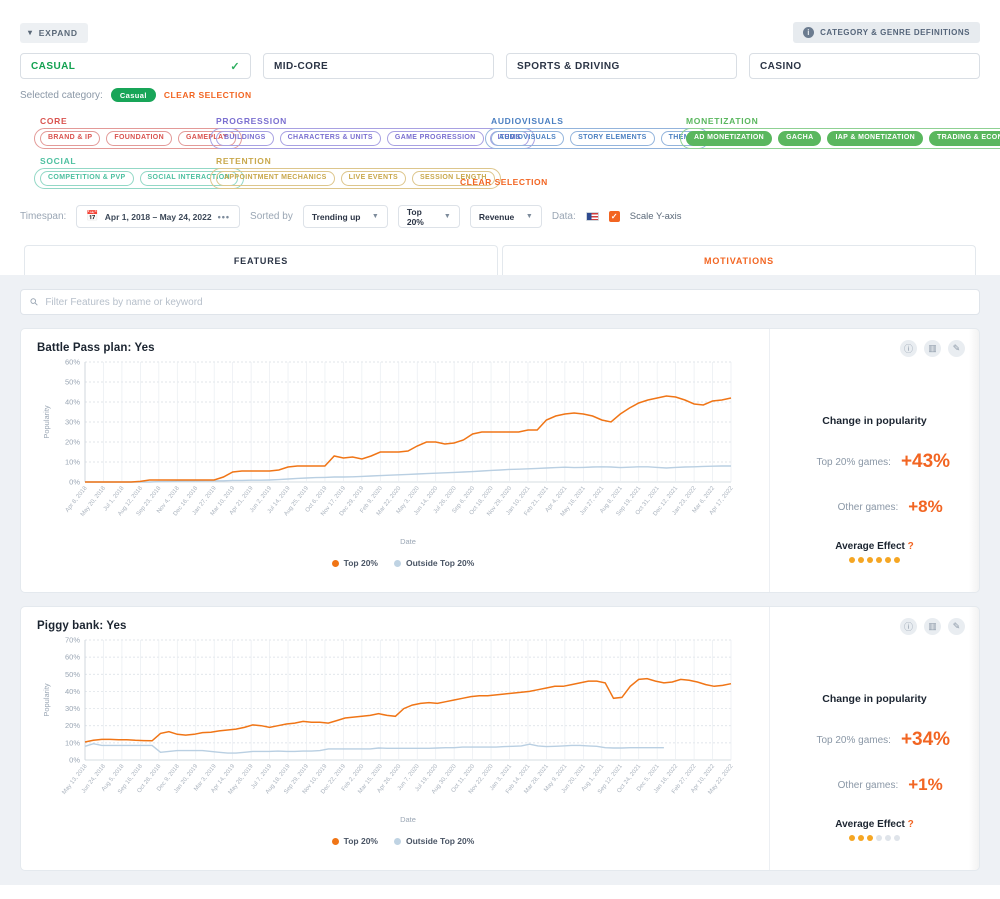 Image resolution: width=1000 pixels, height=899 pixels. I want to click on series-line-outside-top-20-, so click(374, 748).